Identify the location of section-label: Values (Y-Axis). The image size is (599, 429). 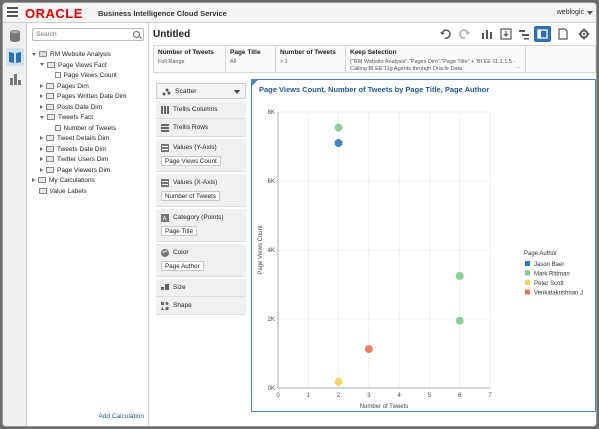
(195, 147).